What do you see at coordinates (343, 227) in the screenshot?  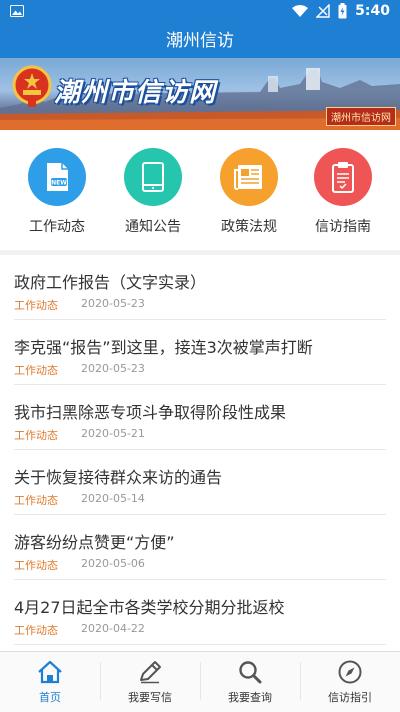 I see `quick-link-label: 信访指南` at bounding box center [343, 227].